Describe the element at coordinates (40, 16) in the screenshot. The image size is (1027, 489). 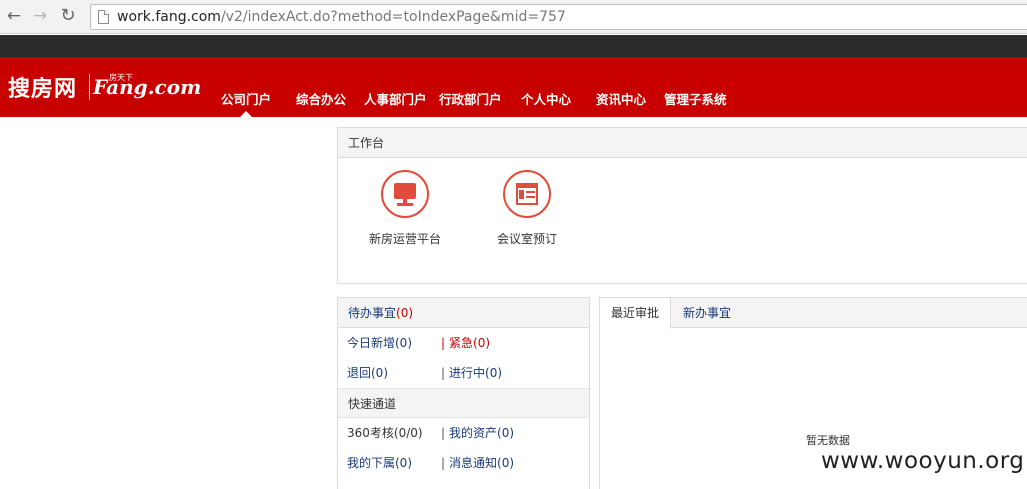
I see `forward-arrow-icon: →` at that location.